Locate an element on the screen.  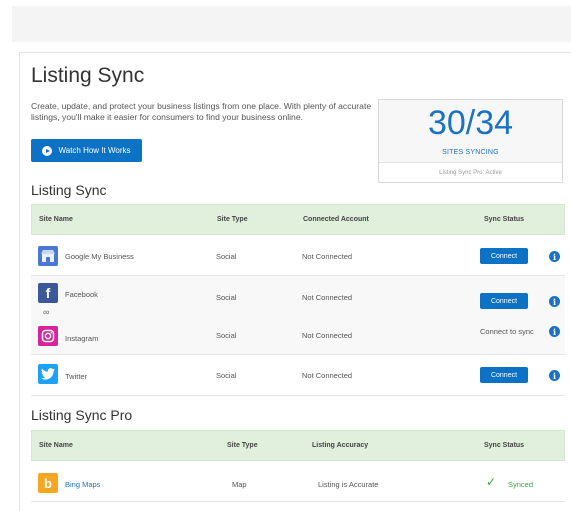
instagram-icon is located at coordinates (48, 336).